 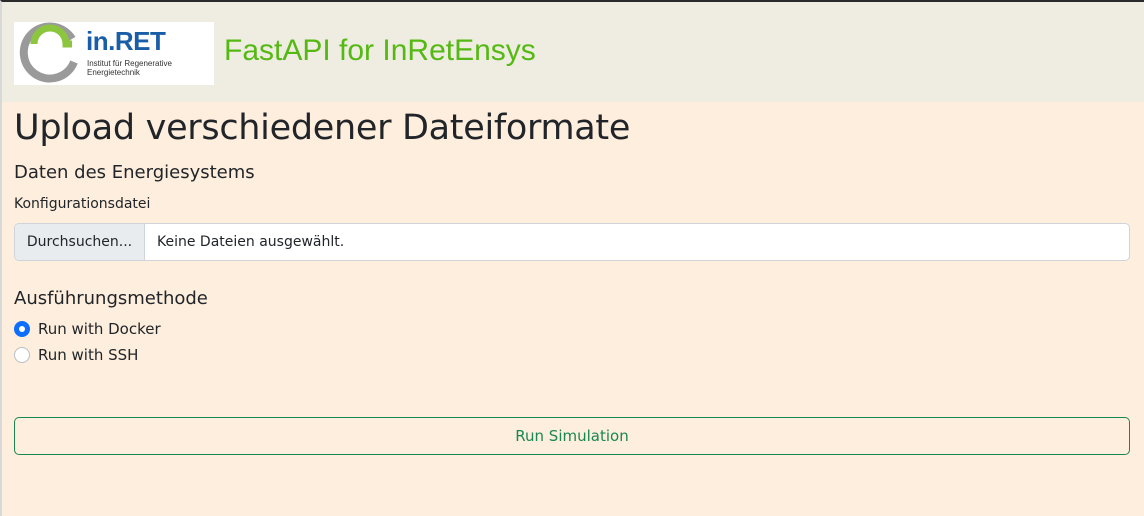 What do you see at coordinates (572, 242) in the screenshot?
I see `config-file-input: Durchsuchen... Keine Dateien ausgewählt.` at bounding box center [572, 242].